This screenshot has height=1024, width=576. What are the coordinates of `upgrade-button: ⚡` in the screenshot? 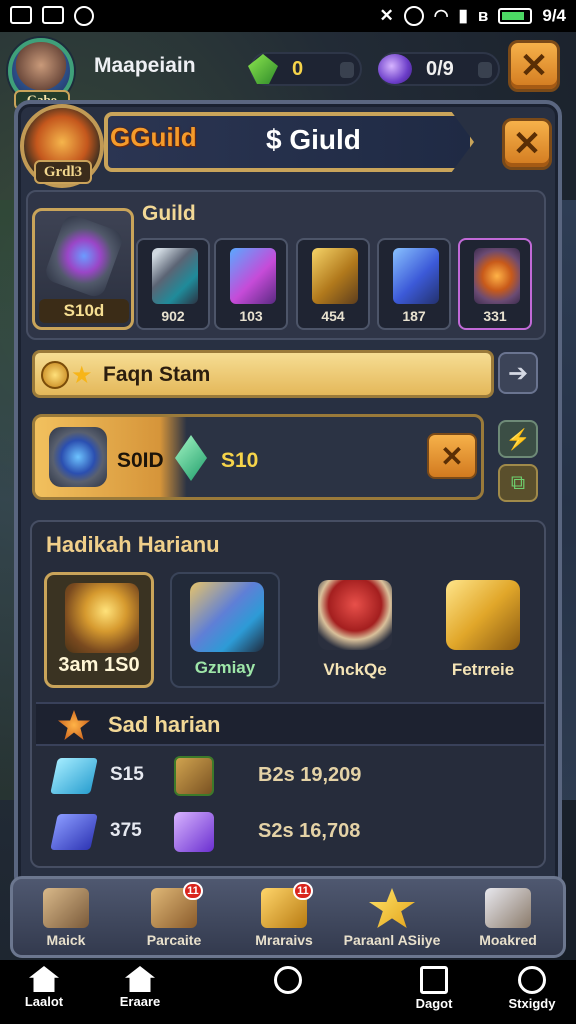 It's located at (518, 439).